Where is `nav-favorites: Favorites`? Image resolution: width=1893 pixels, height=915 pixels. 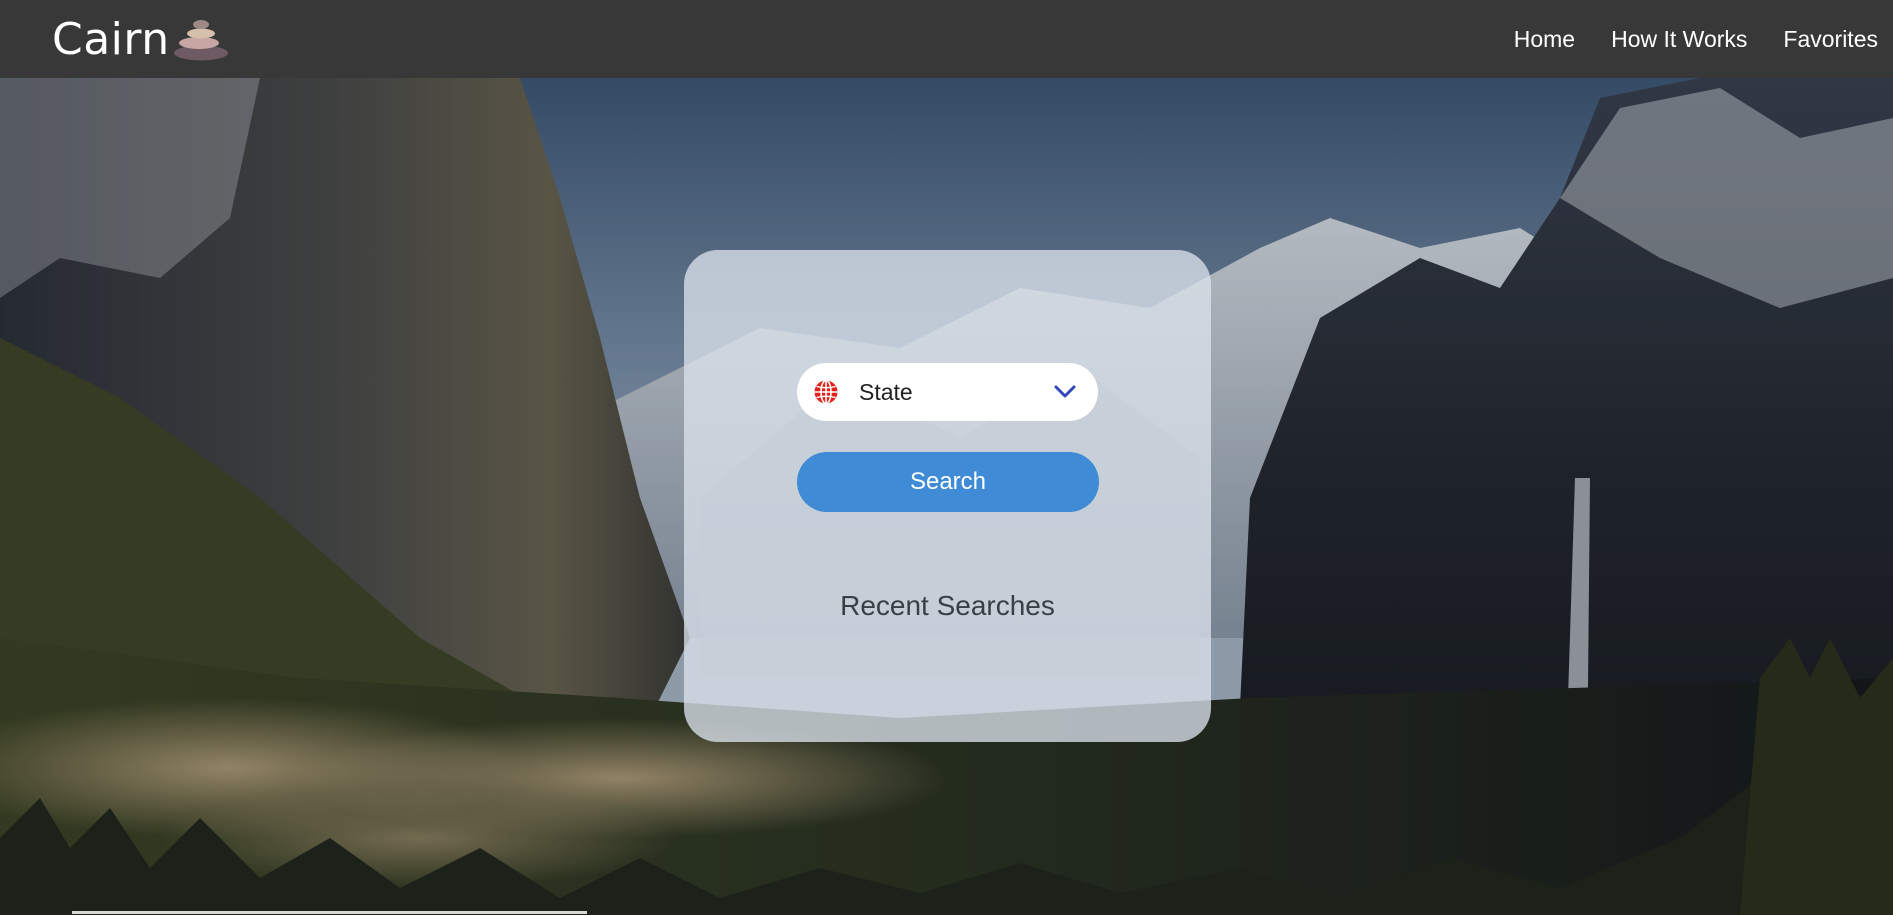
nav-favorites: Favorites is located at coordinates (1830, 39).